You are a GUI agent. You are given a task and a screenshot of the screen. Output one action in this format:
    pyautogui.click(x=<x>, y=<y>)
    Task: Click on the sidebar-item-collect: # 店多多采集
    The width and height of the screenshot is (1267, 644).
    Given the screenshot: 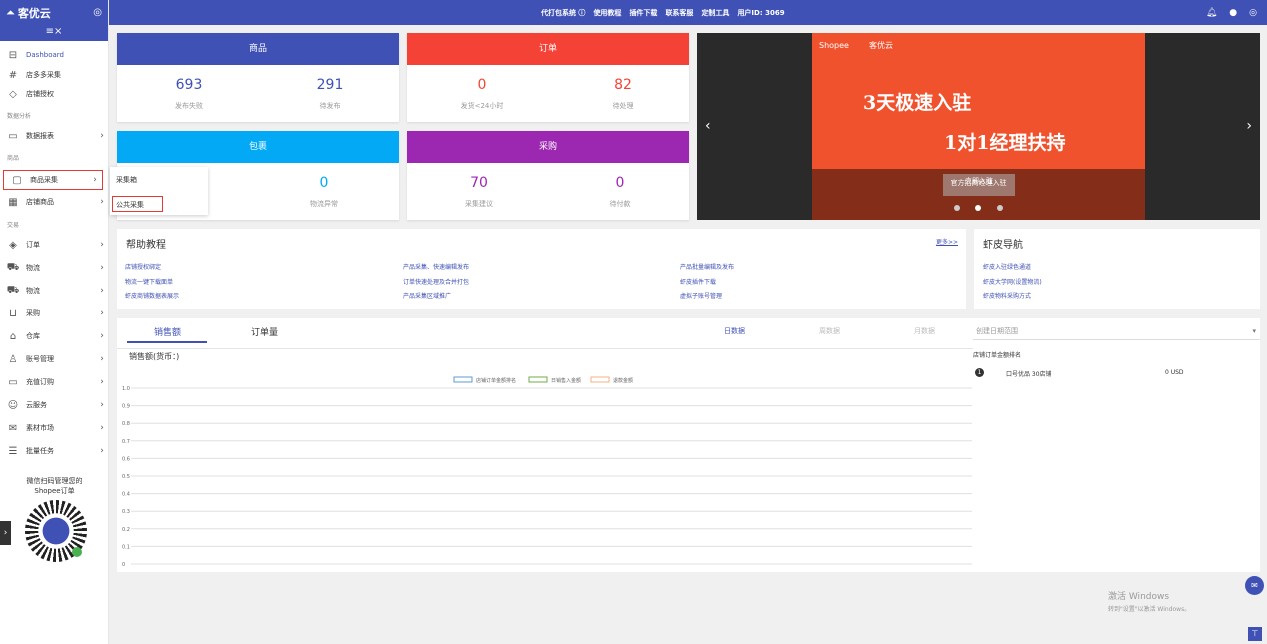 What is the action you would take?
    pyautogui.click(x=54, y=75)
    